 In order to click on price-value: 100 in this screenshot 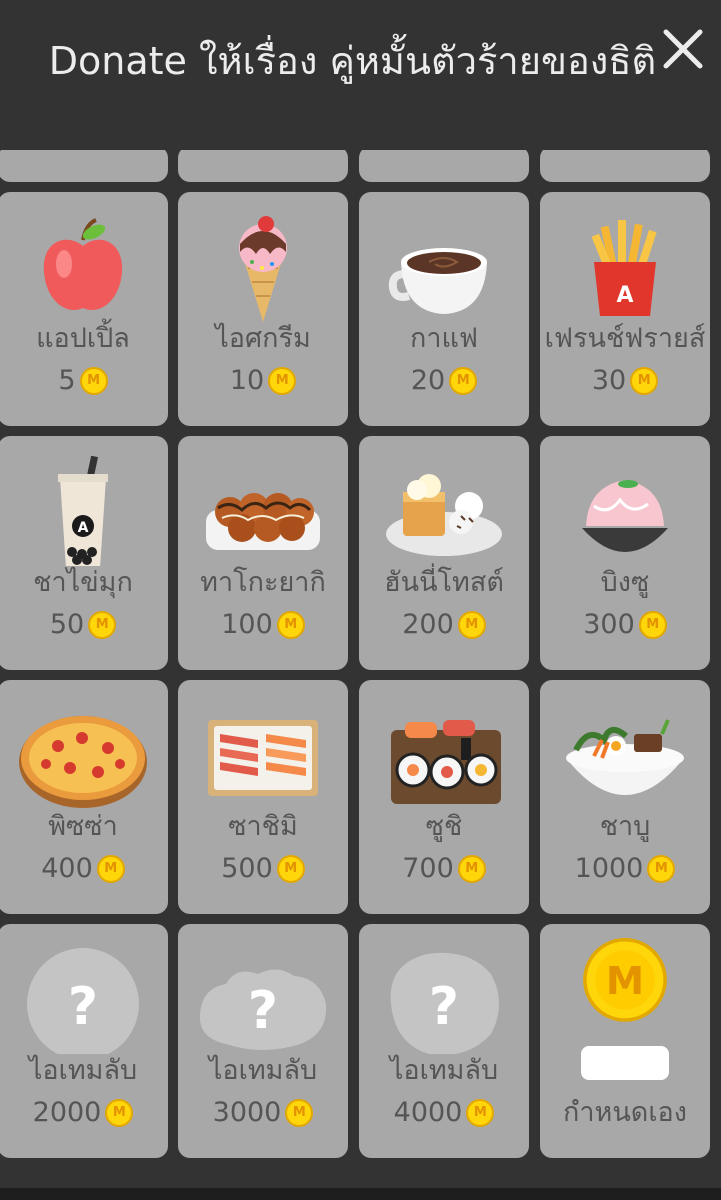, I will do `click(247, 624)`.